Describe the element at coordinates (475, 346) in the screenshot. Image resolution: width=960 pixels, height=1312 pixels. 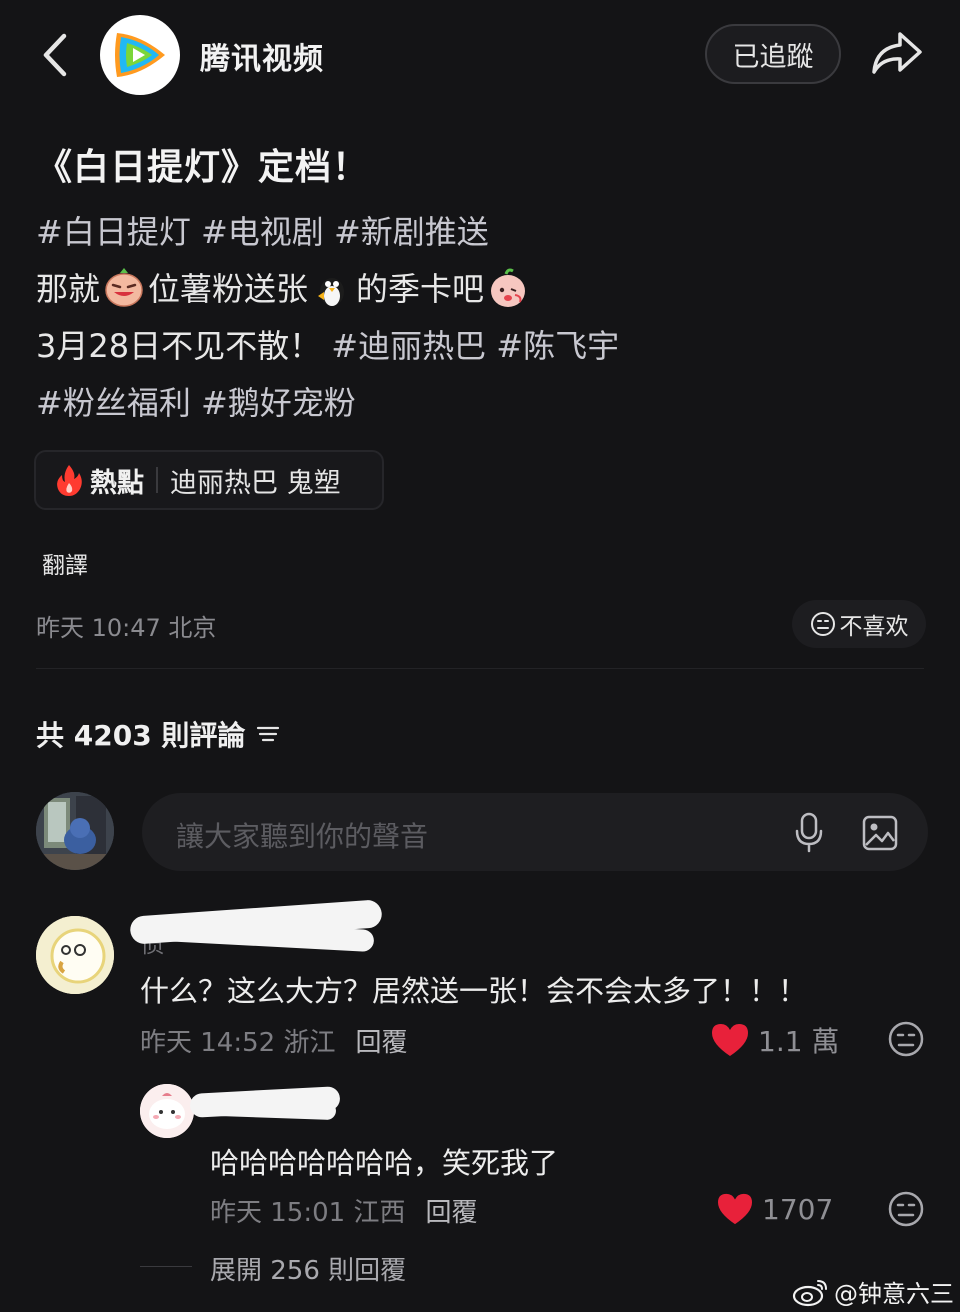
I see `hashtags: #迪丽热巴 #陈飞宇` at that location.